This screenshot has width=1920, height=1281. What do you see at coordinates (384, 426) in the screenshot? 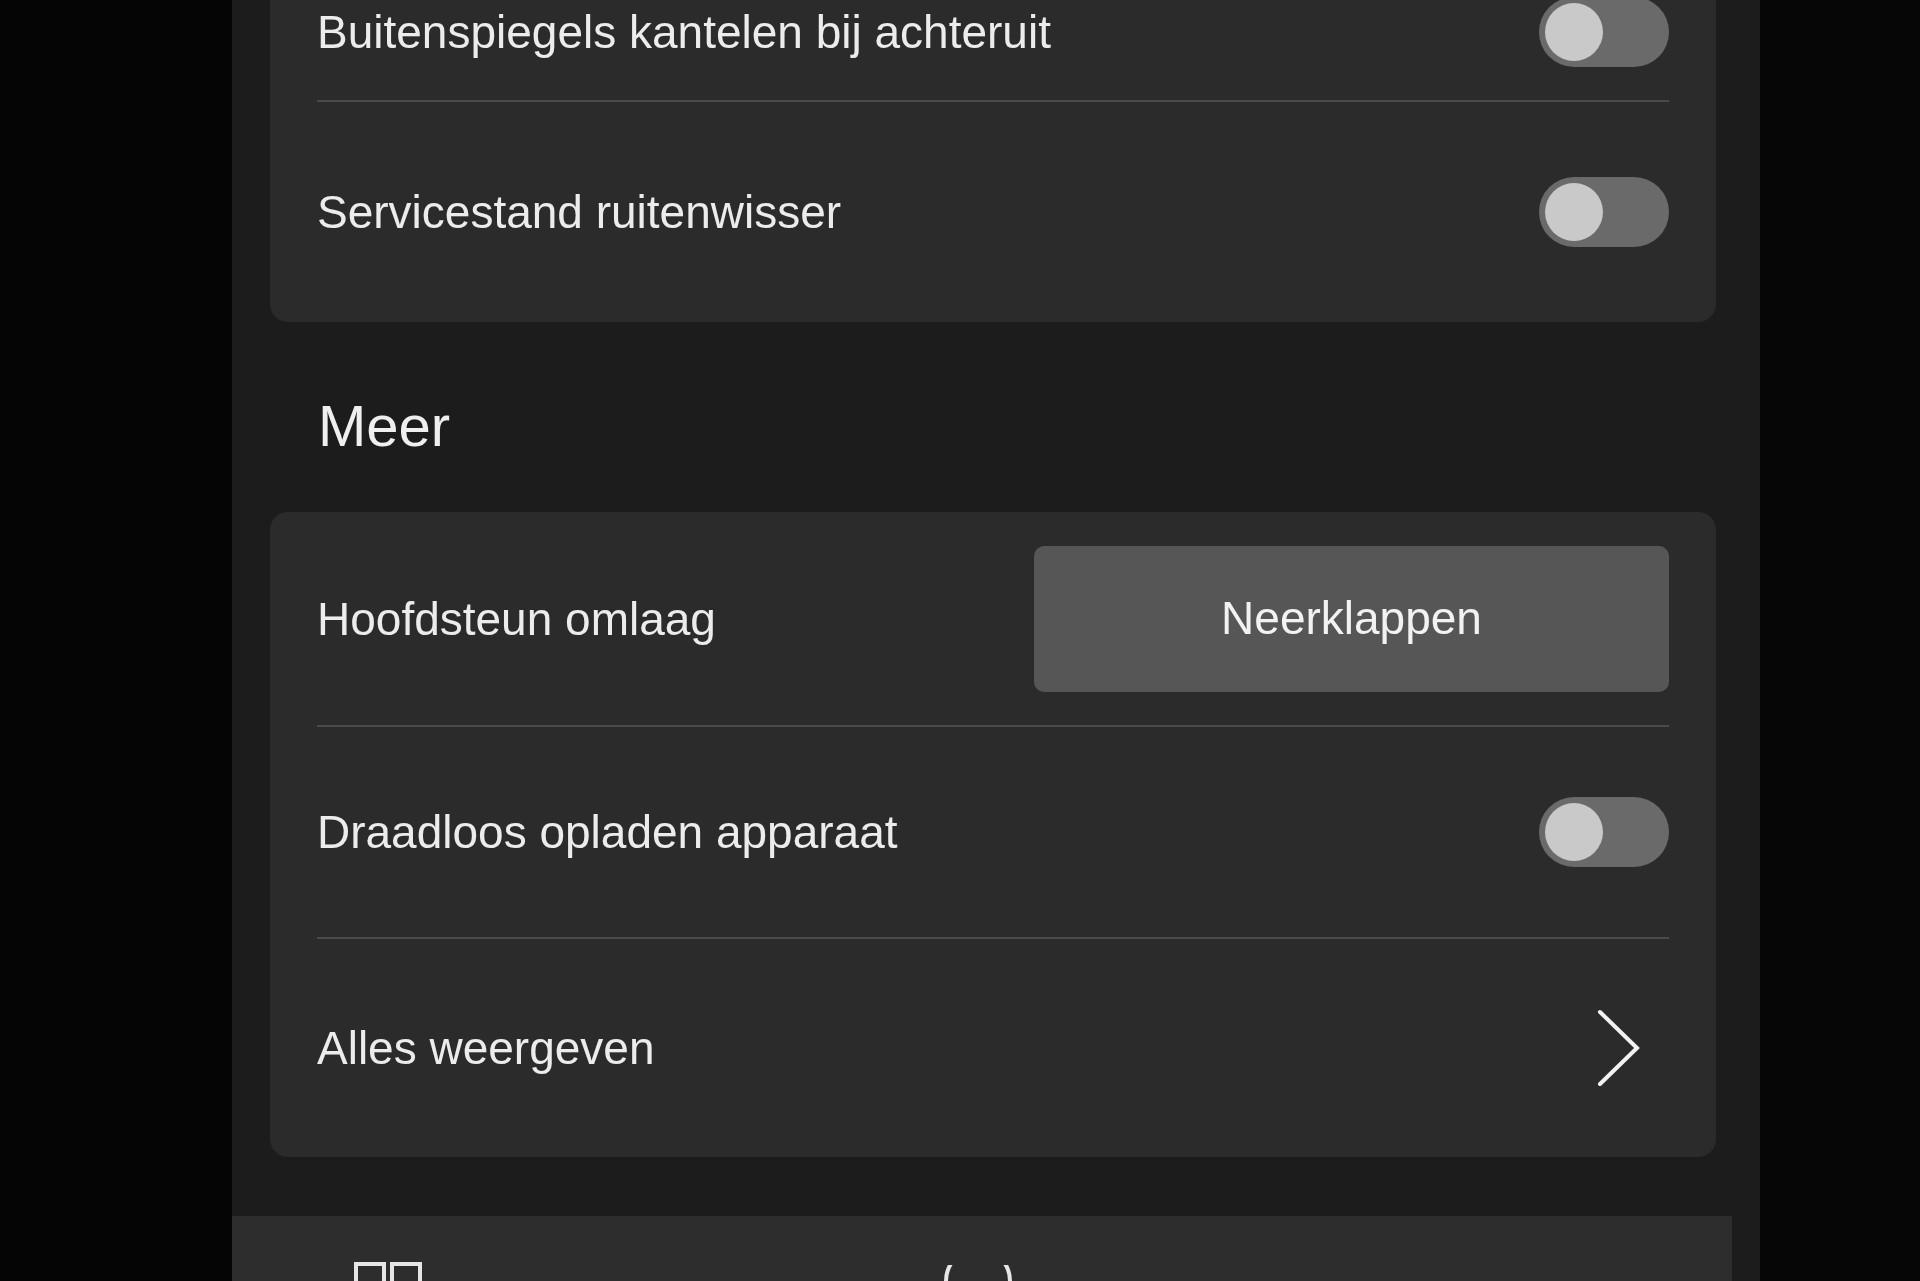
I see `section-heading: Meer` at bounding box center [384, 426].